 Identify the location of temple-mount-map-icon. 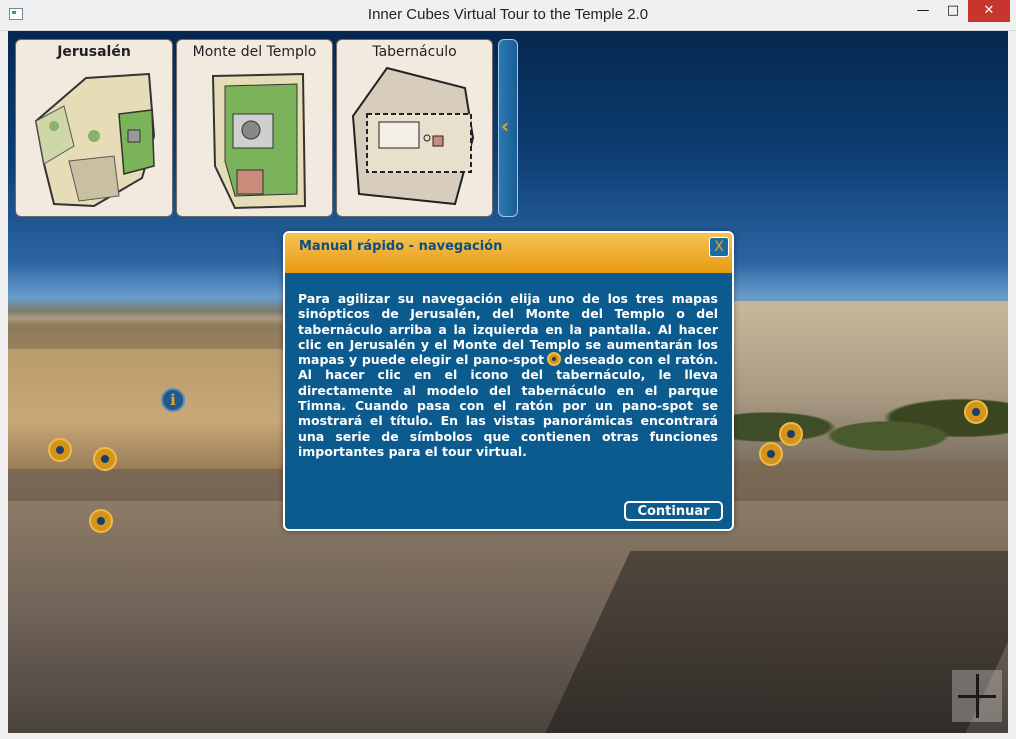
(259, 141).